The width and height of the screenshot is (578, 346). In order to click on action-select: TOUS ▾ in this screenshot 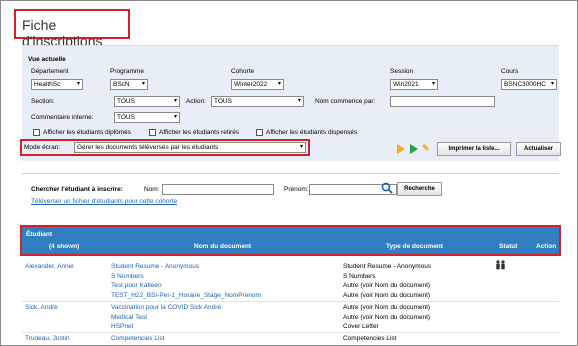, I will do `click(257, 101)`.